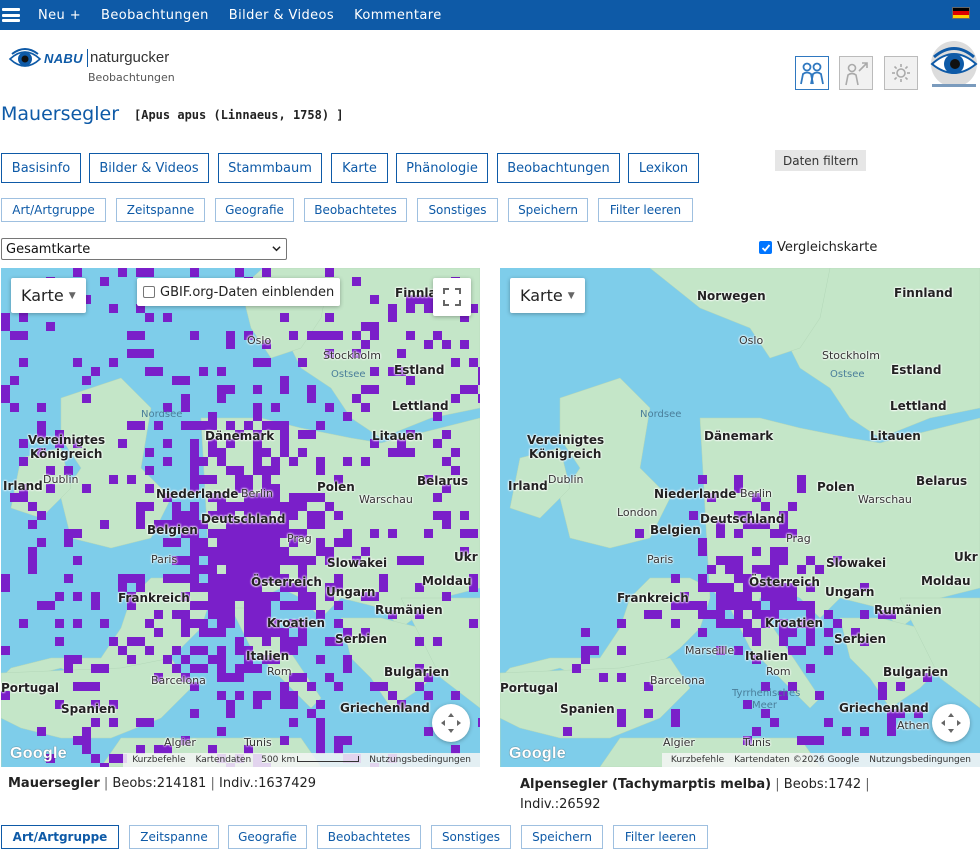 Image resolution: width=980 pixels, height=851 pixels. What do you see at coordinates (267, 837) in the screenshot?
I see `filter-geography-button-bottom: Geografie` at bounding box center [267, 837].